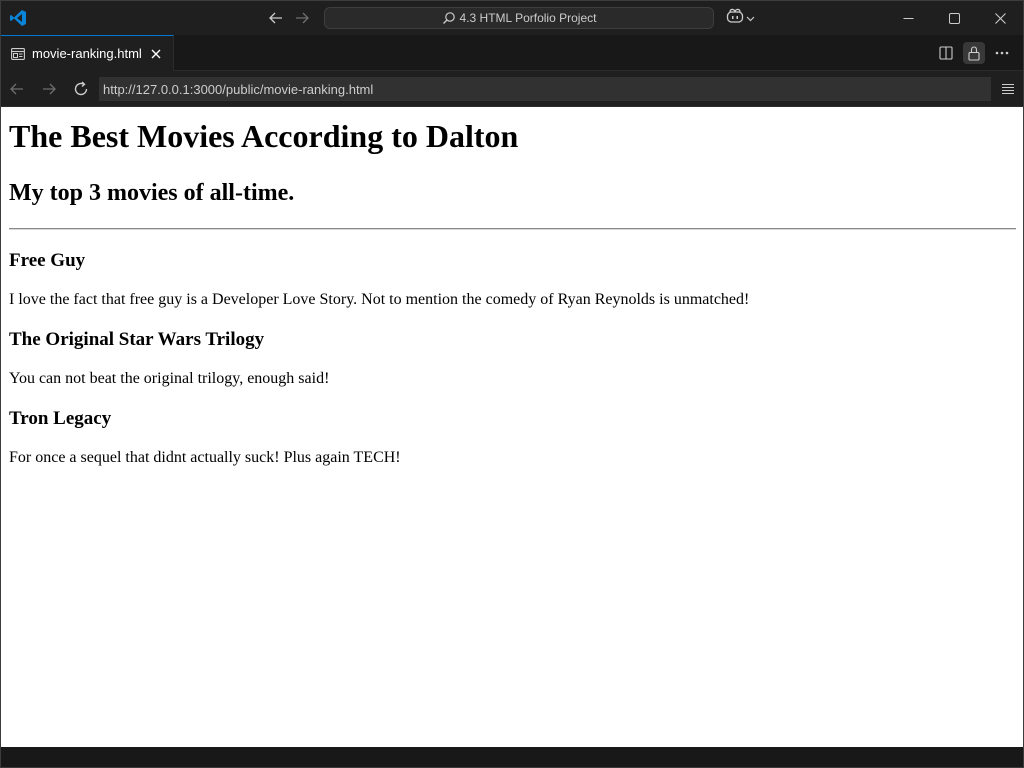 The height and width of the screenshot is (768, 1024). What do you see at coordinates (908, 18) in the screenshot?
I see `minimize-icon` at bounding box center [908, 18].